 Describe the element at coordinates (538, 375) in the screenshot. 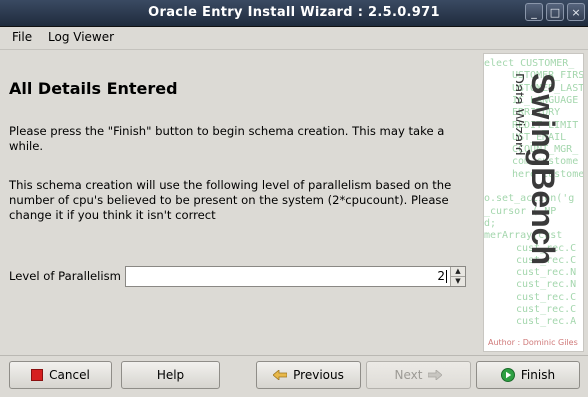

I see `finish-button-label: Finish` at that location.